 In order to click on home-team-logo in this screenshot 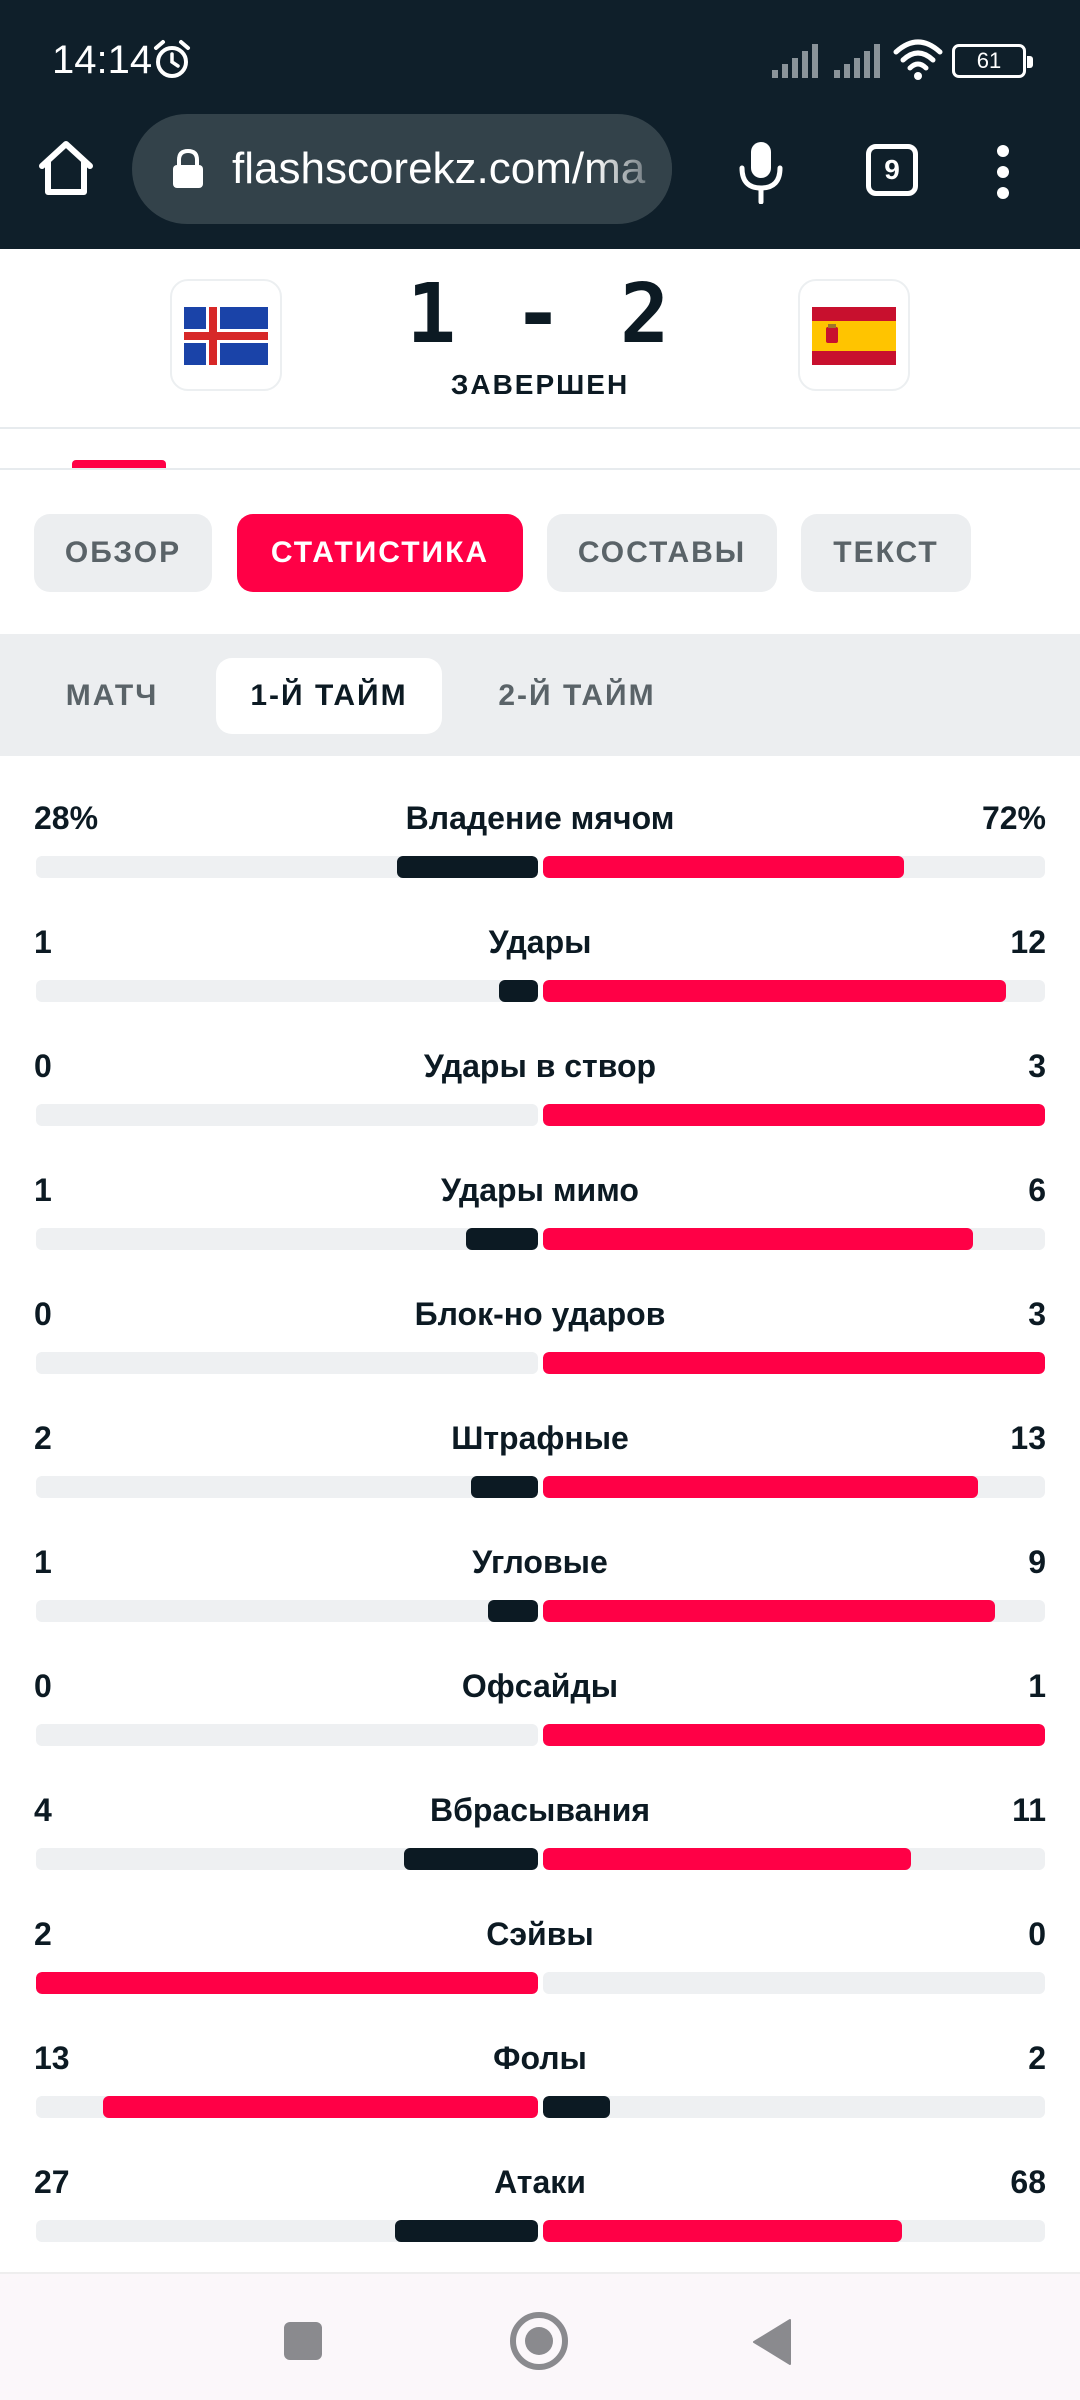, I will do `click(226, 335)`.